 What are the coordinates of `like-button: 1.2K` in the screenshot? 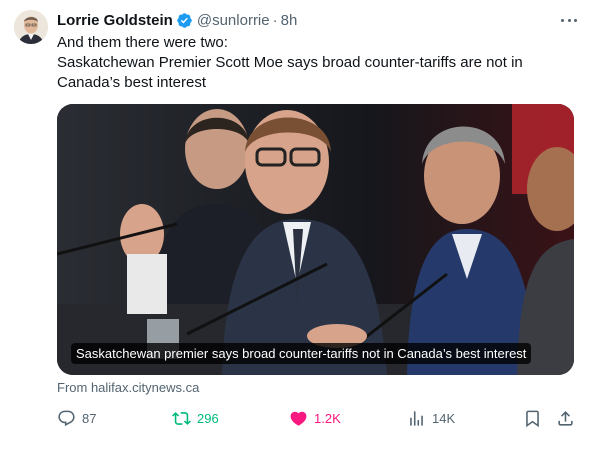 It's located at (315, 418).